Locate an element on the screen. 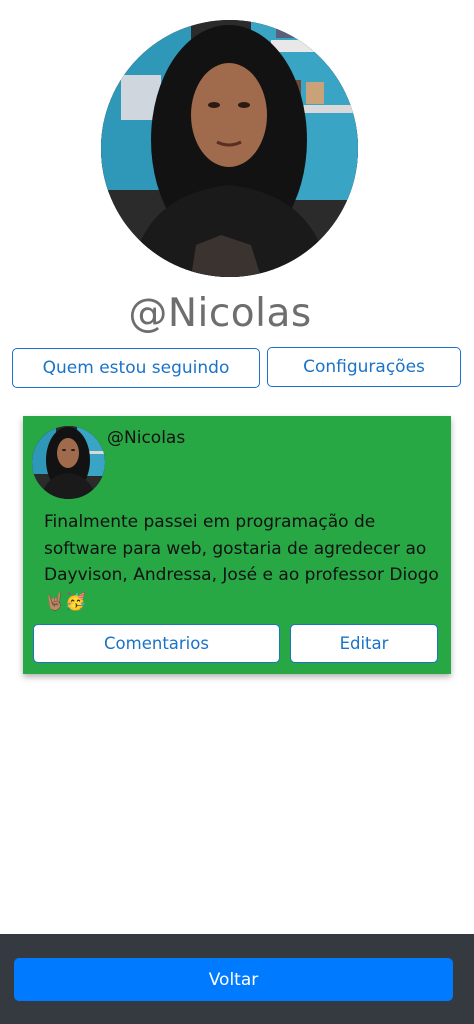  profile-photo is located at coordinates (229, 148).